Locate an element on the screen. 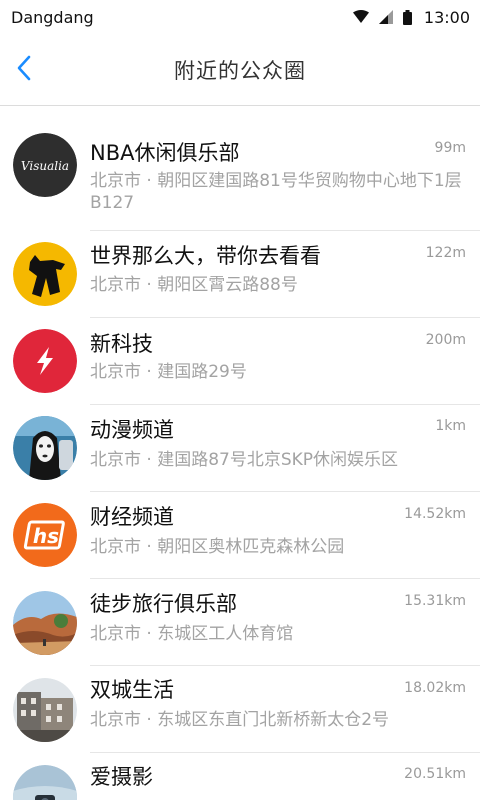 The image size is (480, 800). nav-bar: 附近的公众圈 is located at coordinates (240, 70).